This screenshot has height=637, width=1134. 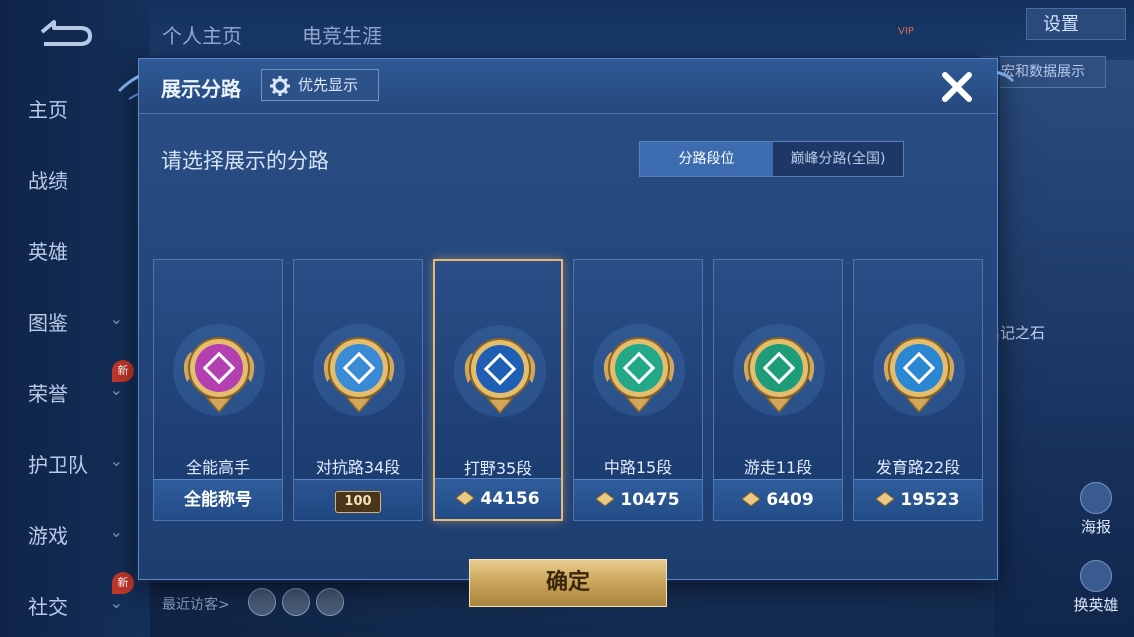 I want to click on sidebar-item-social: 社交 ⌄, so click(x=75, y=605).